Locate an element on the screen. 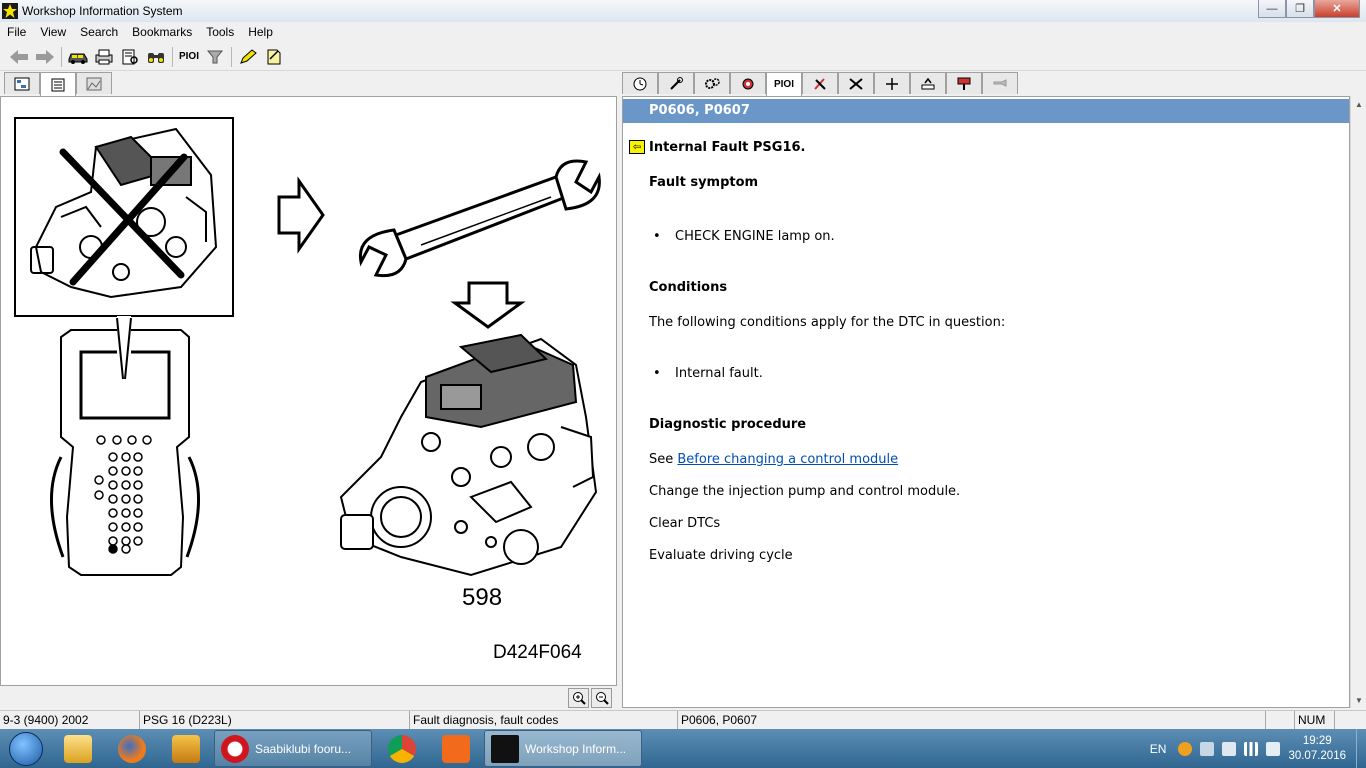 This screenshot has height=768, width=1366. tab-disabled-tool is located at coordinates (1000, 83).